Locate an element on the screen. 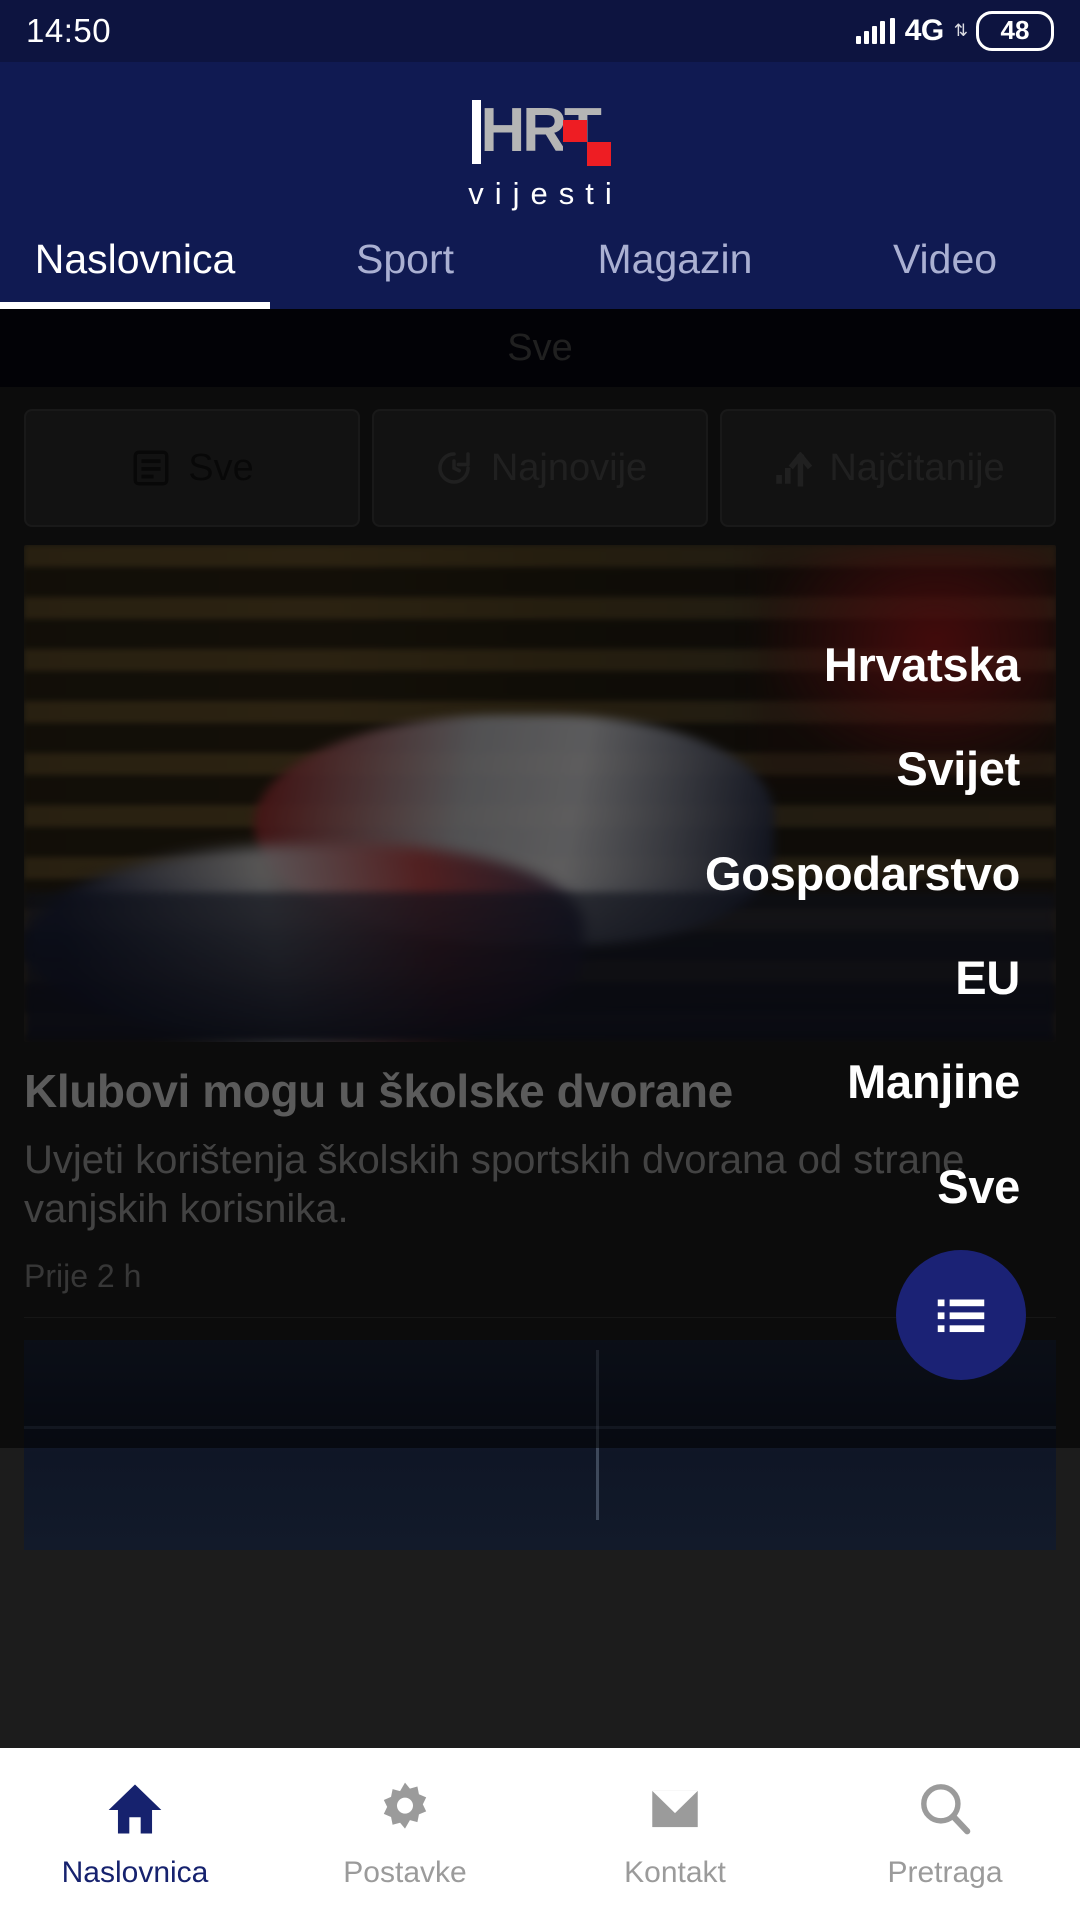  gear-icon is located at coordinates (405, 1805).